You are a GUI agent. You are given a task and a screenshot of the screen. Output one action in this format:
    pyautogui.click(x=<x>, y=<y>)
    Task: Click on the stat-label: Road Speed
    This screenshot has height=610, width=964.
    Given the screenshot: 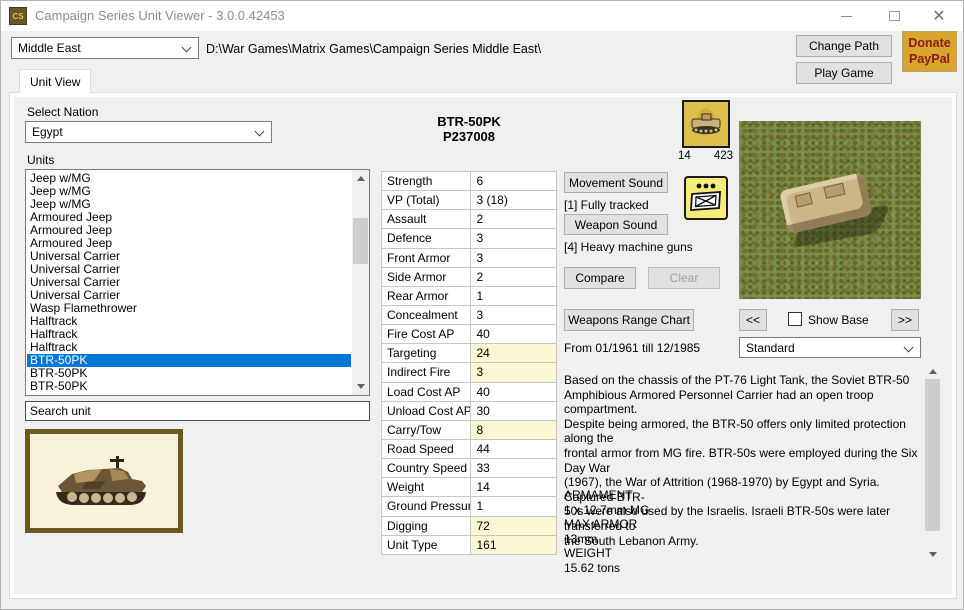 What is the action you would take?
    pyautogui.click(x=427, y=449)
    